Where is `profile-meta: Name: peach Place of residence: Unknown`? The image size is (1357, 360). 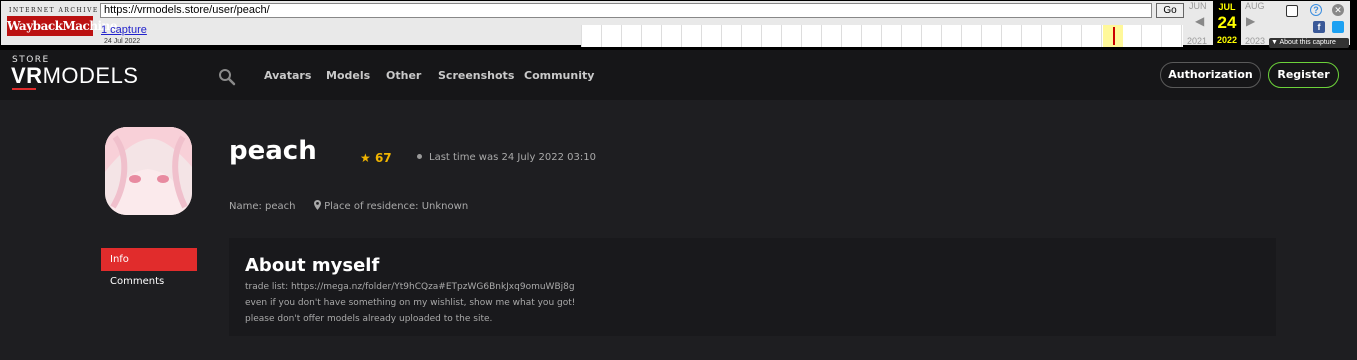 profile-meta: Name: peach Place of residence: Unknown is located at coordinates (348, 206).